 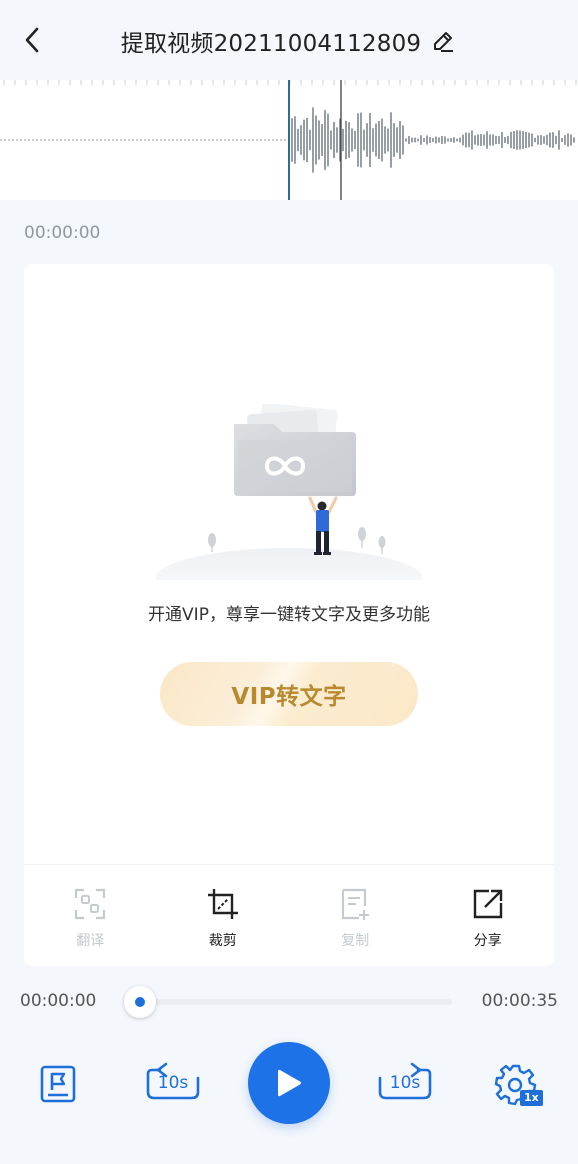 I want to click on copy-button: 复制, so click(x=355, y=915).